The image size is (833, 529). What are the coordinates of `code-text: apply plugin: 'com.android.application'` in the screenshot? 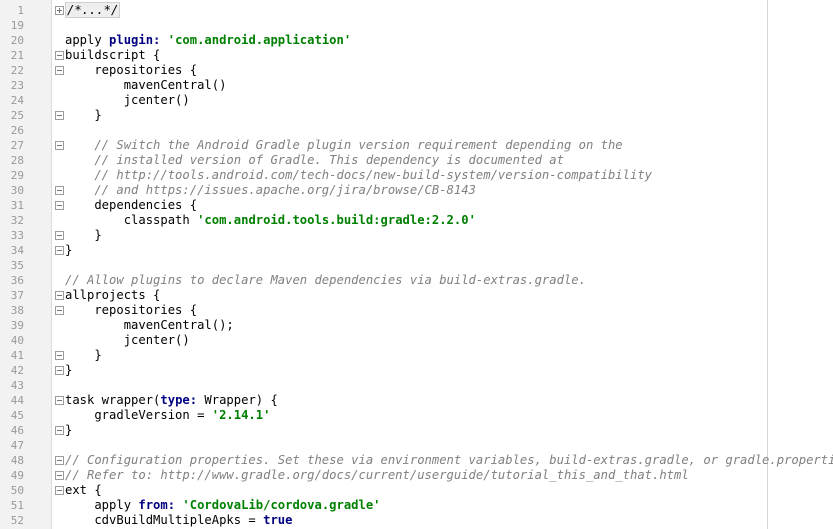 It's located at (208, 40).